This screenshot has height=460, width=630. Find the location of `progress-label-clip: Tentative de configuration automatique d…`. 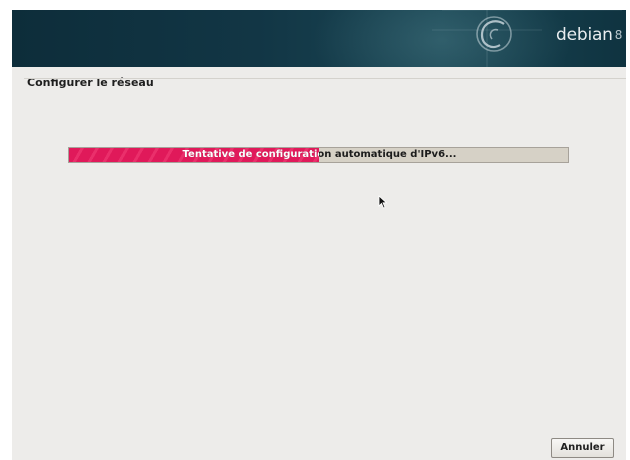

progress-label-clip: Tentative de configuration automatique d… is located at coordinates (194, 155).